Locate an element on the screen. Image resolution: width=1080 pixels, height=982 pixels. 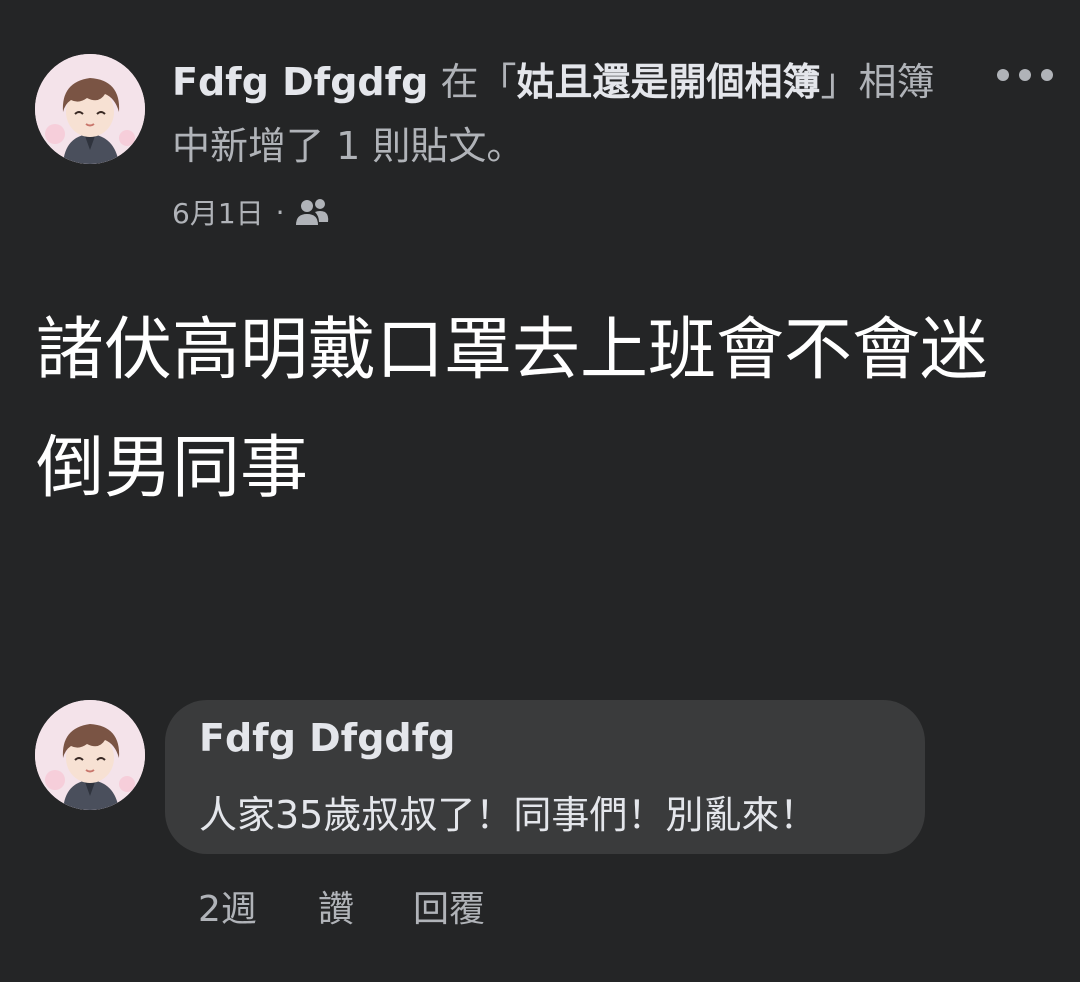
more-dots-icon is located at coordinates (1025, 75).